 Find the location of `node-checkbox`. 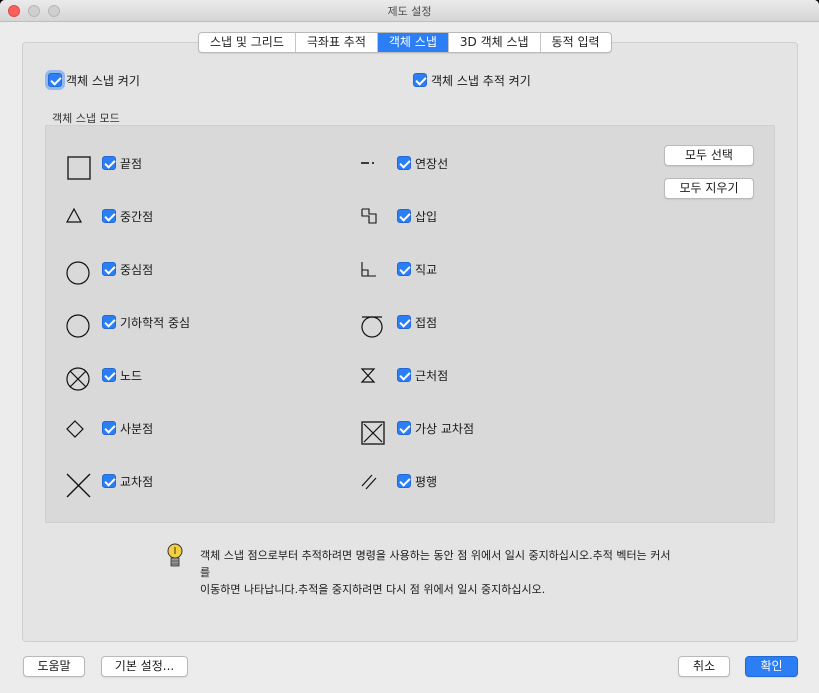

node-checkbox is located at coordinates (109, 375).